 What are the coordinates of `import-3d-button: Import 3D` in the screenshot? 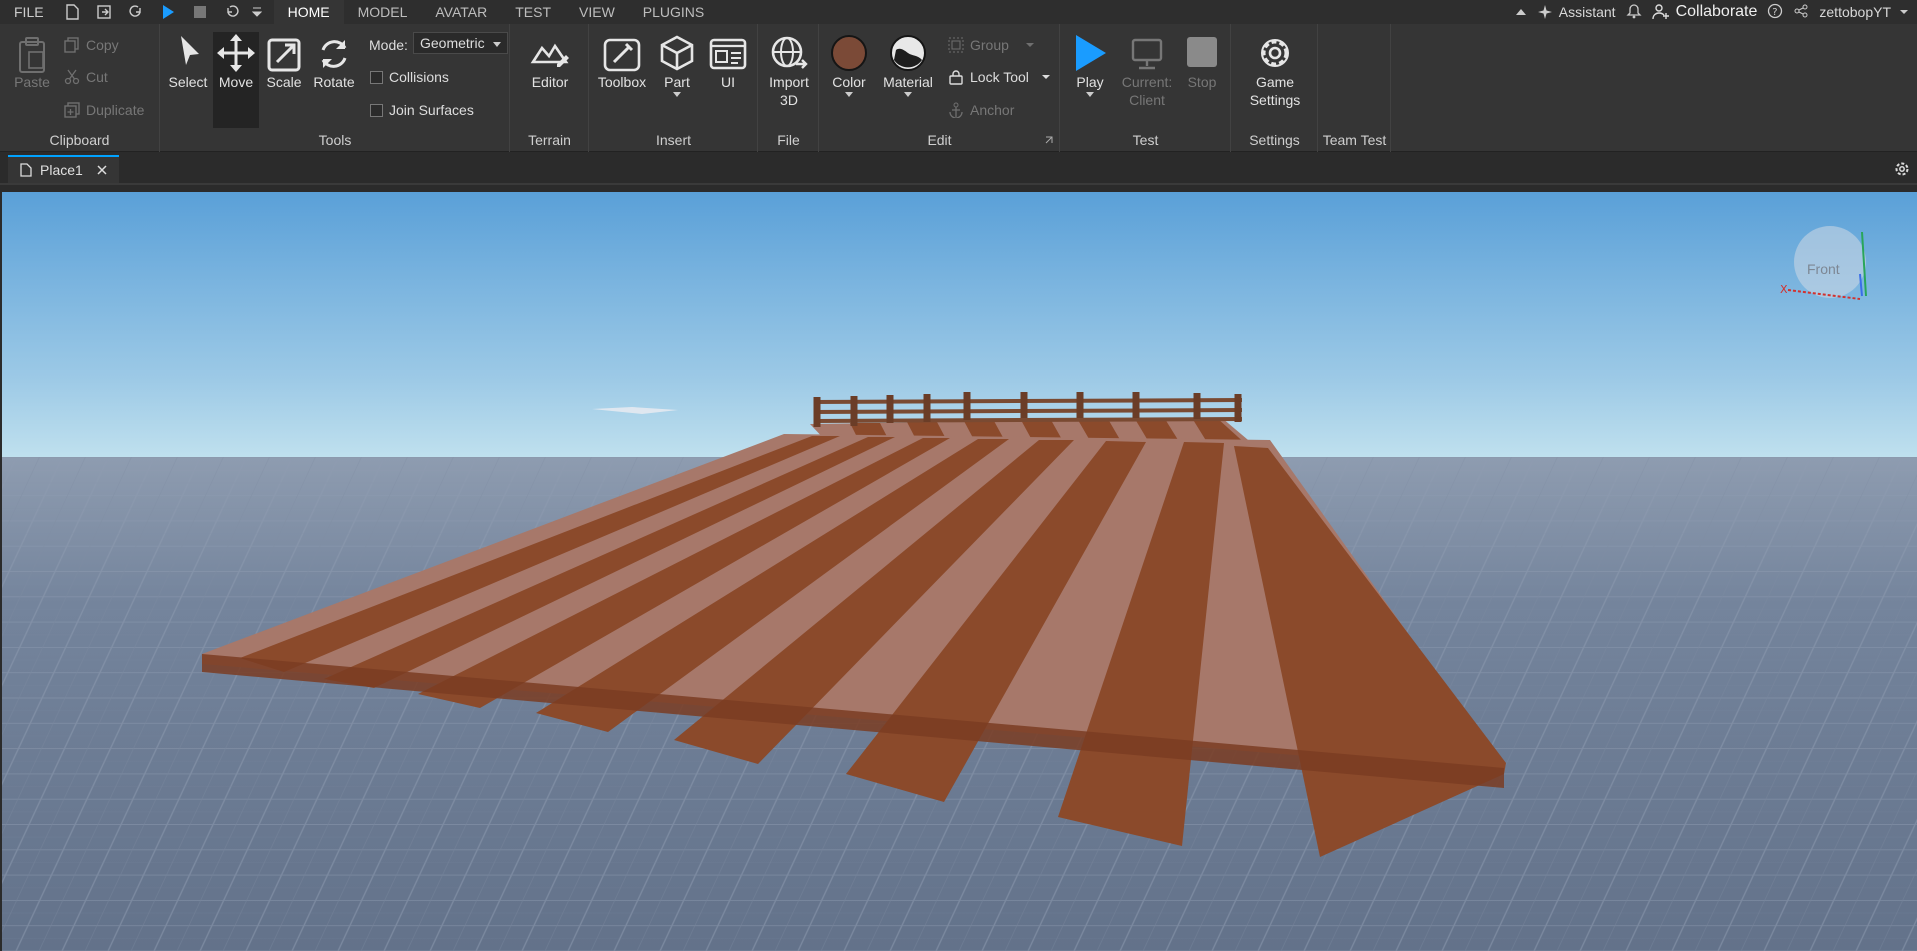 It's located at (789, 70).